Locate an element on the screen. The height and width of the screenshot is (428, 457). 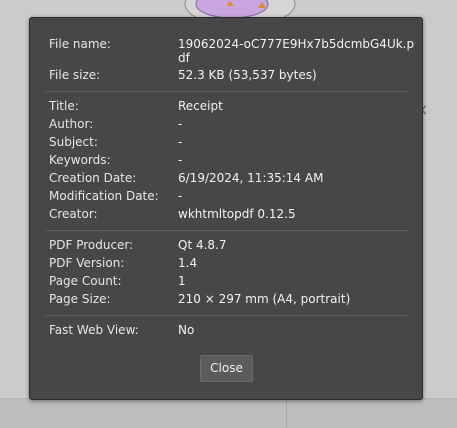
creator-label: Creator: is located at coordinates (73, 214).